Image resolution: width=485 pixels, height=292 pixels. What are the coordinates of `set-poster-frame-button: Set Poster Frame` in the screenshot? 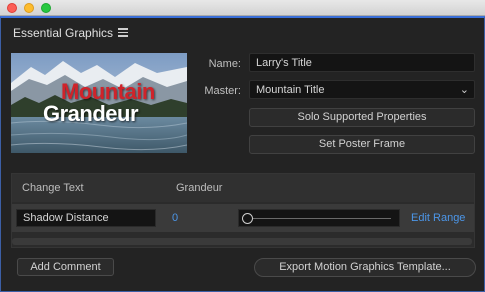 It's located at (362, 144).